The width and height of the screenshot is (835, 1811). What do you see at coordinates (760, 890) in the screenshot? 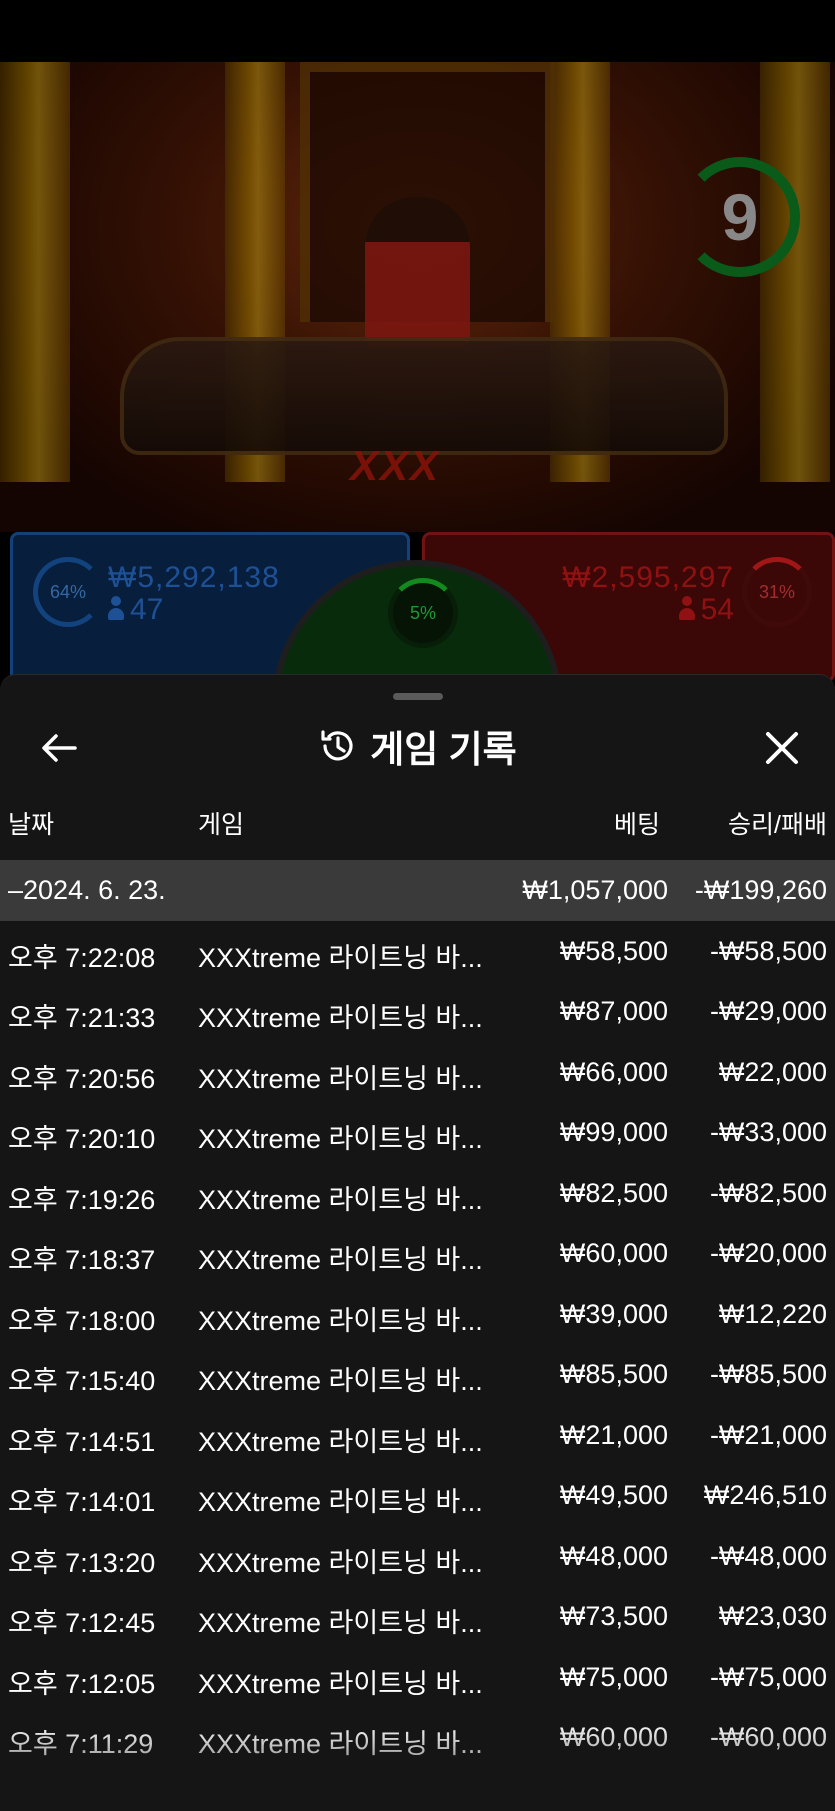
I see `day-total-result: -₩199,260` at bounding box center [760, 890].